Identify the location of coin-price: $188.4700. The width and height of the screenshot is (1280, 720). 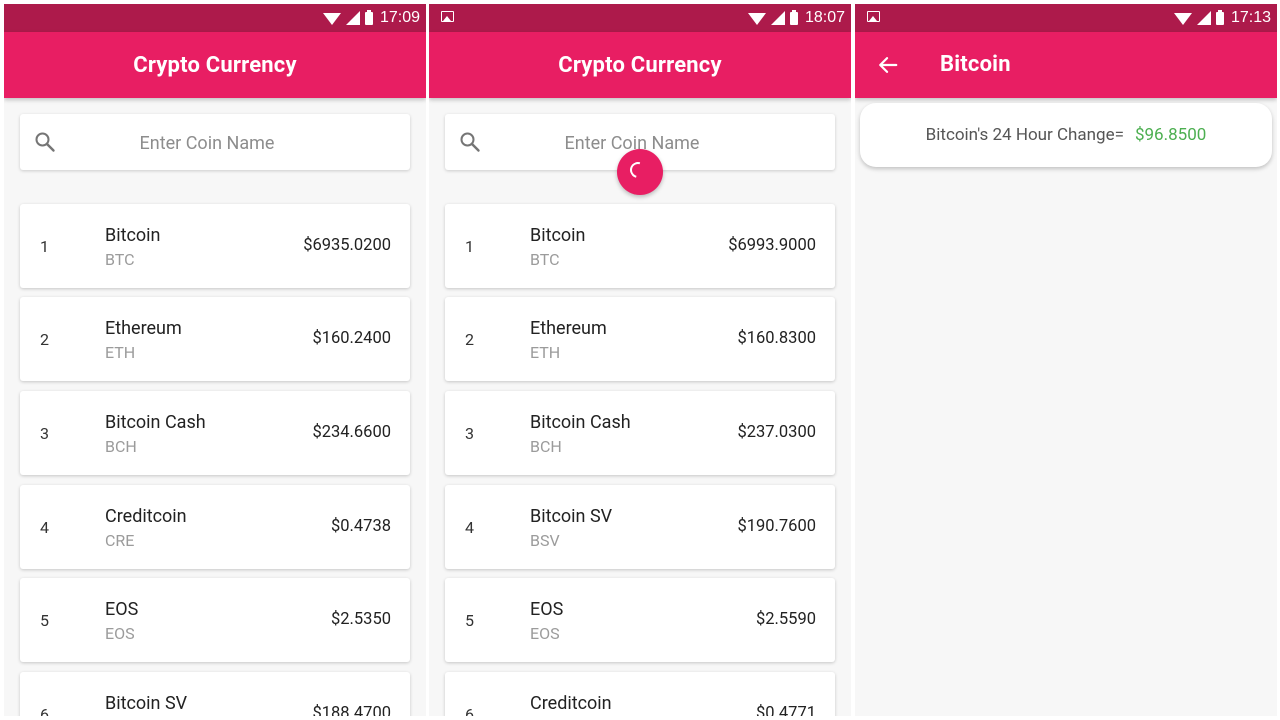
(351, 710).